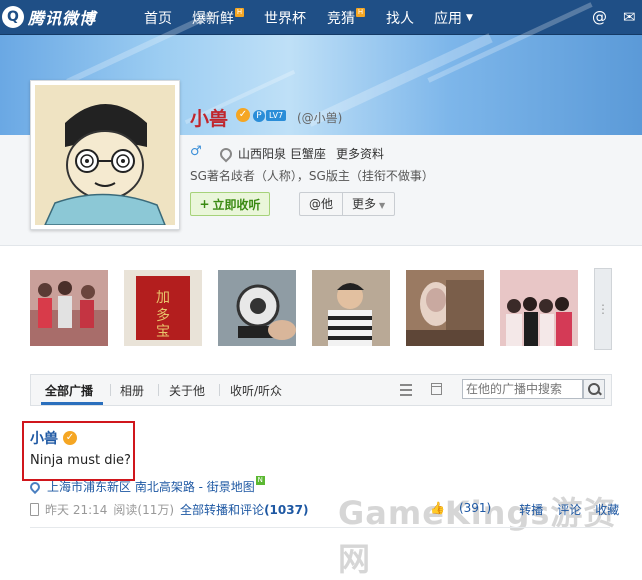 The height and width of the screenshot is (580, 642). Describe the element at coordinates (222, 509) in the screenshot. I see `all-reposts-link: 全部转播和评论` at that location.